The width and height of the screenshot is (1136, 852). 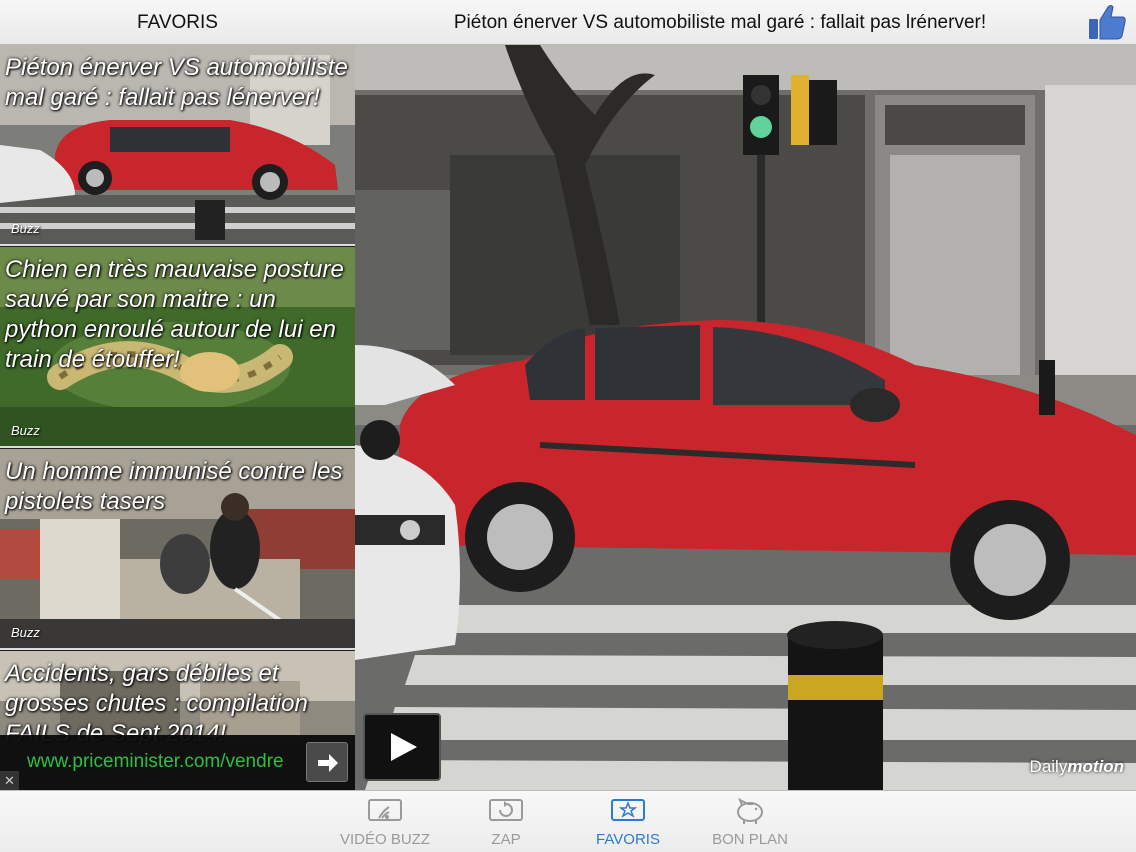 What do you see at coordinates (385, 810) in the screenshot?
I see `video-buzz-icon` at bounding box center [385, 810].